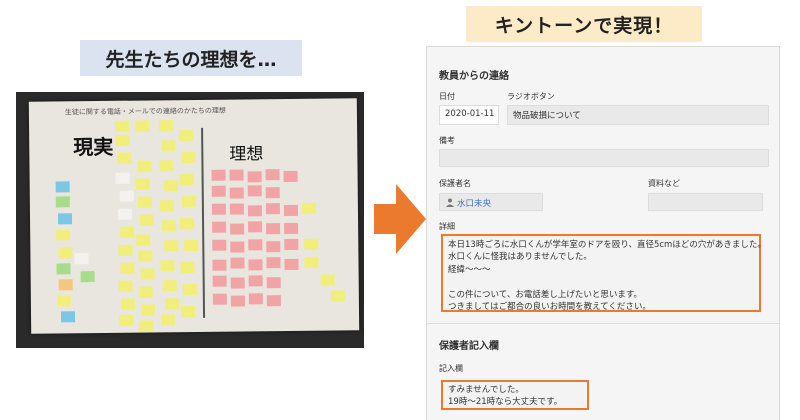 This screenshot has width=800, height=420. What do you see at coordinates (549, 307) in the screenshot?
I see `details-line: つきましてはご都合の良いお時間を教えてください。` at bounding box center [549, 307].